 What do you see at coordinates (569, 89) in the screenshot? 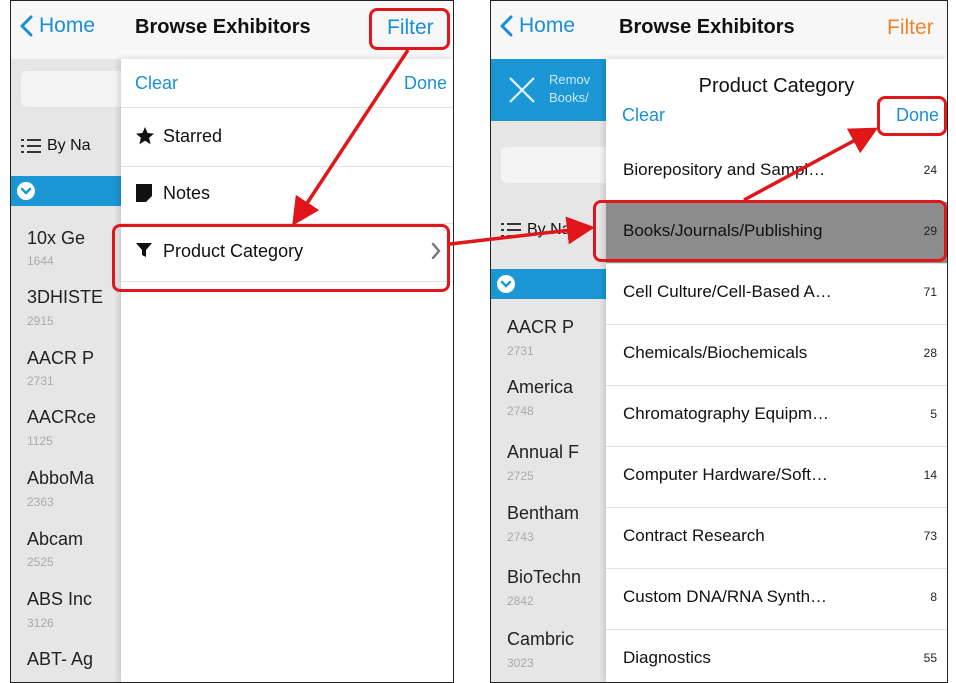
I see `remove-filter-text: Remov Books/` at bounding box center [569, 89].